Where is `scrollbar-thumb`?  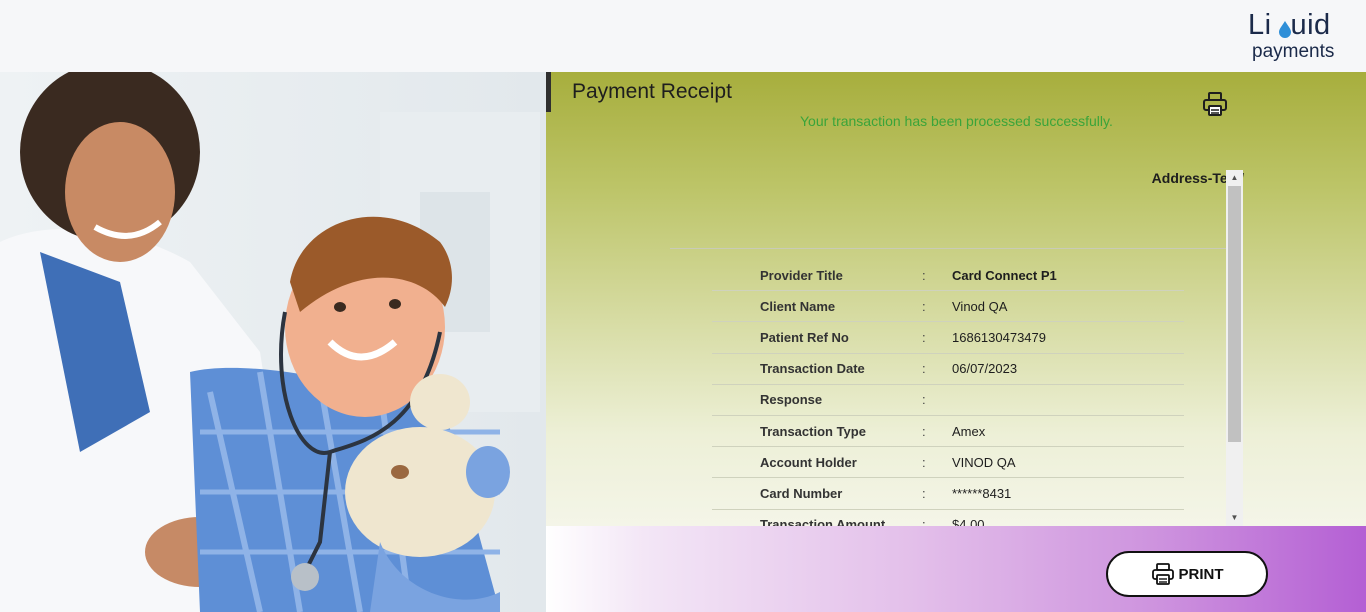 scrollbar-thumb is located at coordinates (1234, 314).